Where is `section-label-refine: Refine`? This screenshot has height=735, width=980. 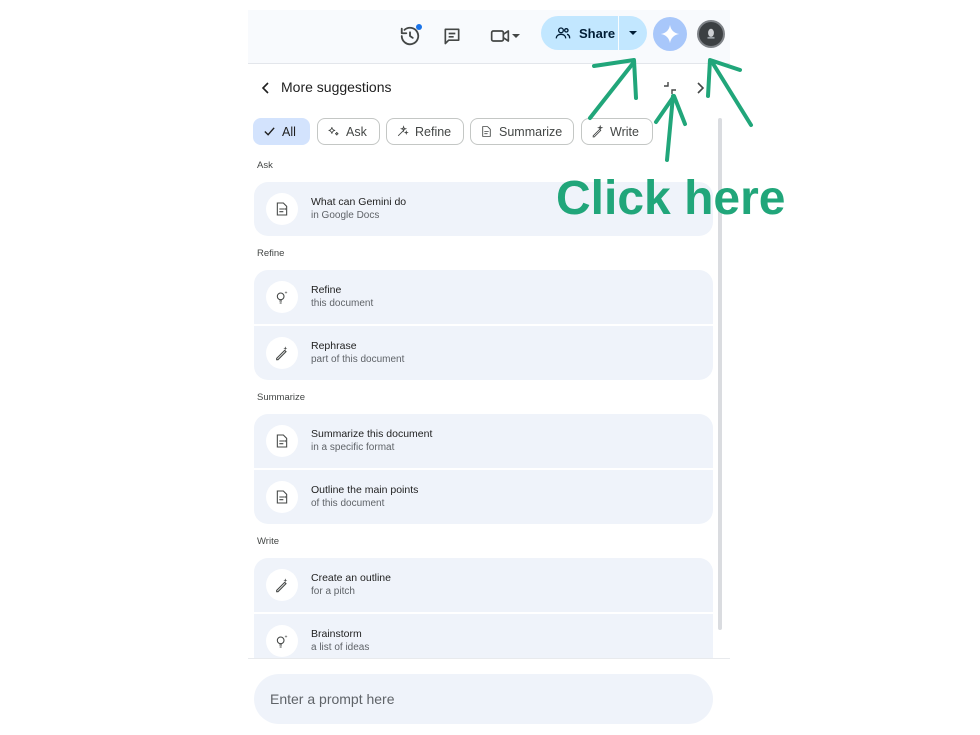
section-label-refine: Refine is located at coordinates (271, 253).